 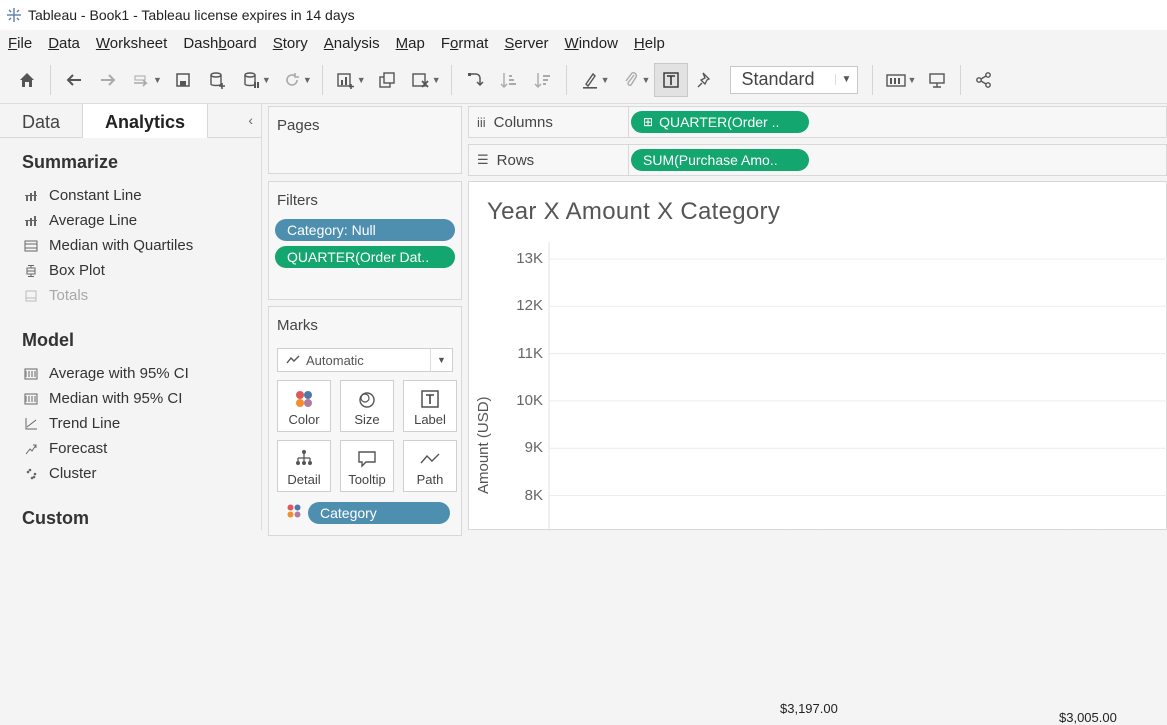 I want to click on box-plot-icon, so click(x=31, y=271).